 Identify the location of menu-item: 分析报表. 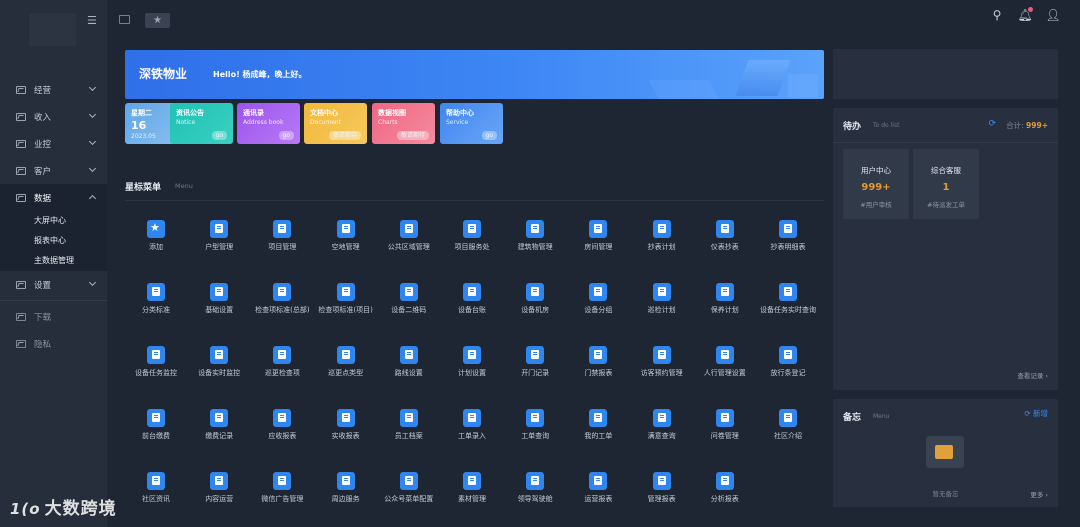
(725, 488).